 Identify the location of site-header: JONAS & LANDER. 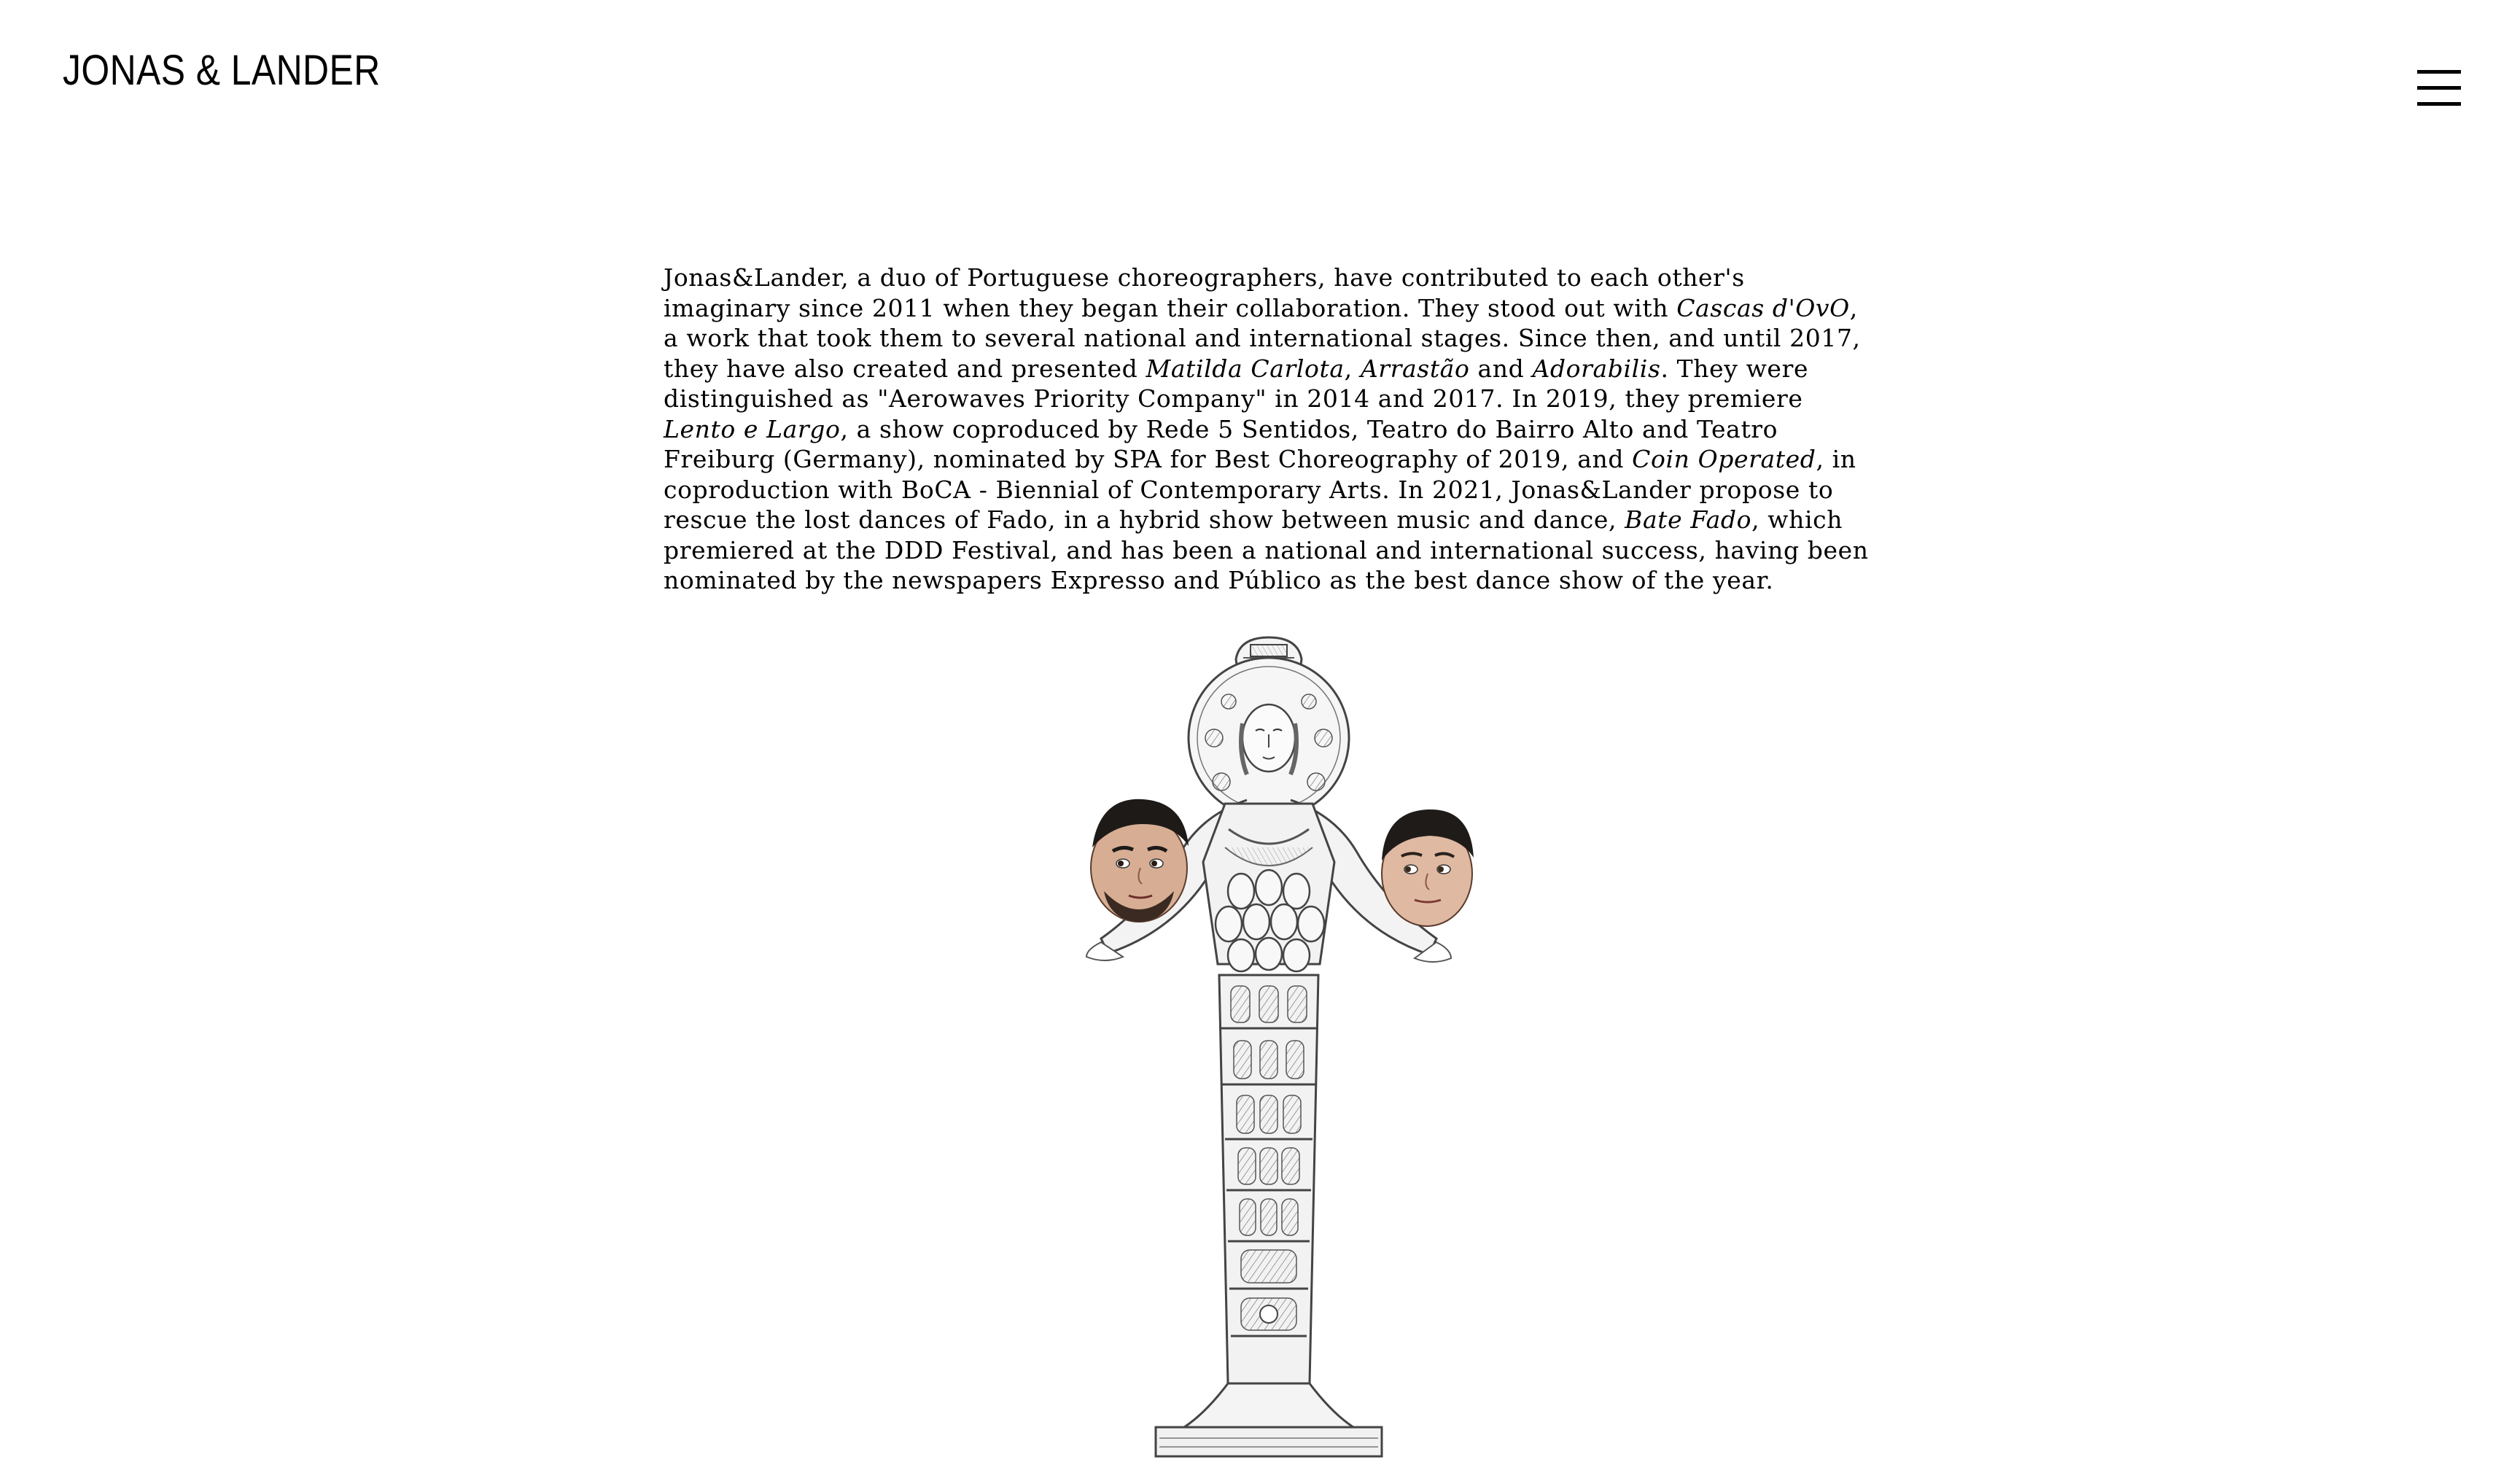
(1260, 80).